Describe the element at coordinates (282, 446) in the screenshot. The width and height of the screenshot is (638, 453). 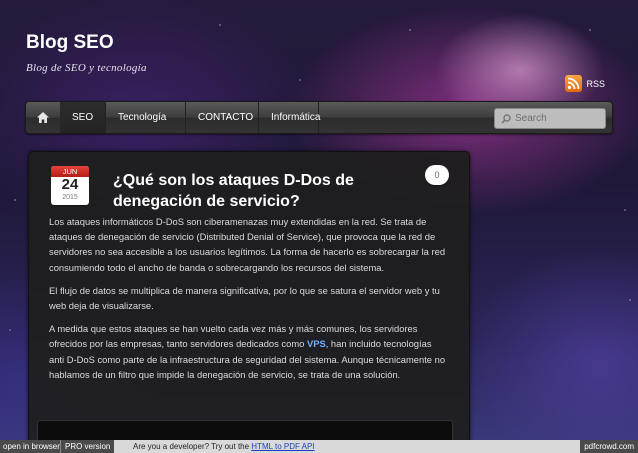
I see `html-to-pdf-api-link: HTML to PDF API` at that location.